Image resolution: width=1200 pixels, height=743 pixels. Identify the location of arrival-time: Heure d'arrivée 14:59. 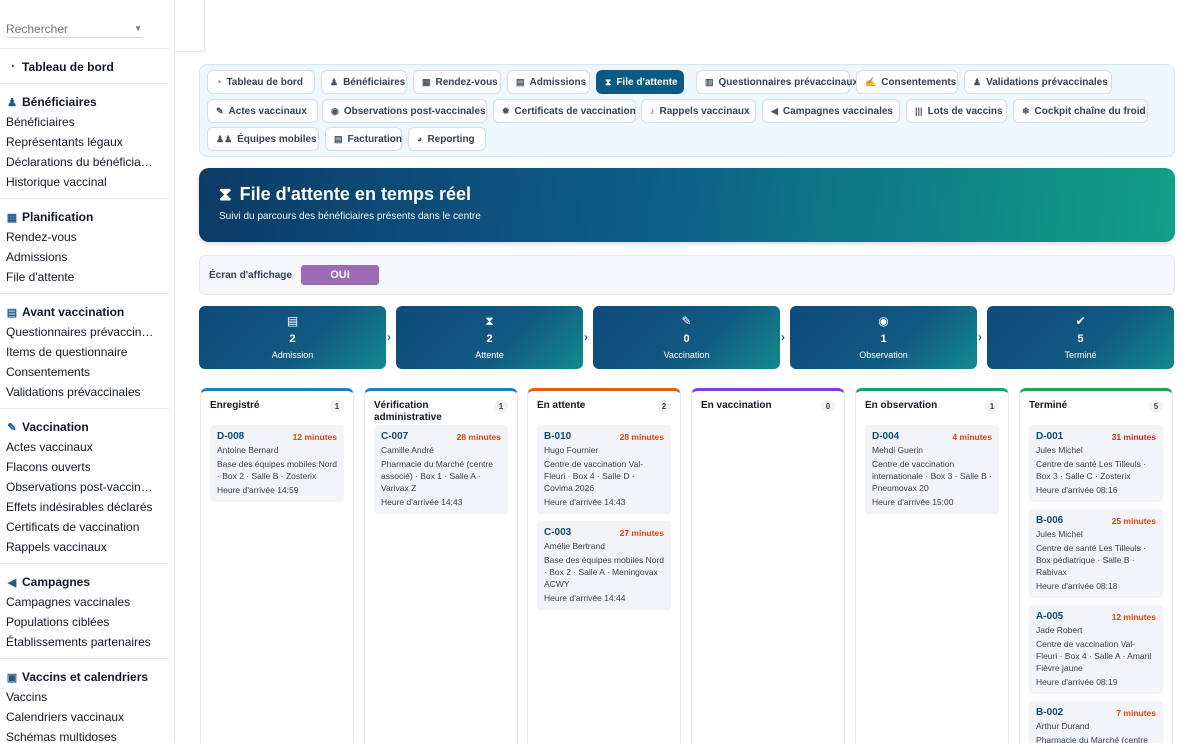
(258, 490).